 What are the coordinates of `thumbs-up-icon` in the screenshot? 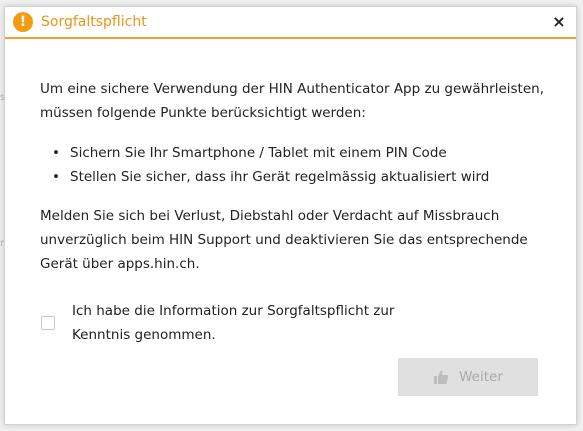 It's located at (441, 377).